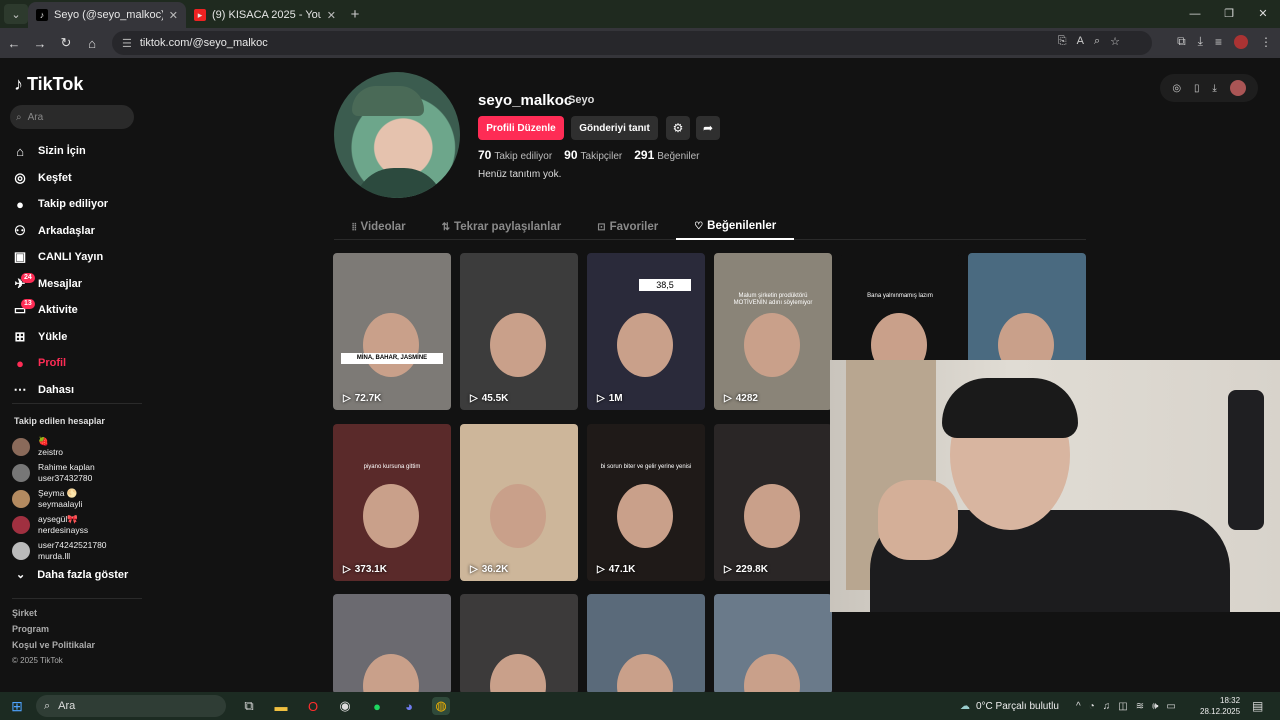  What do you see at coordinates (1263, 14) in the screenshot?
I see `close-window-icon: ✕` at bounding box center [1263, 14].